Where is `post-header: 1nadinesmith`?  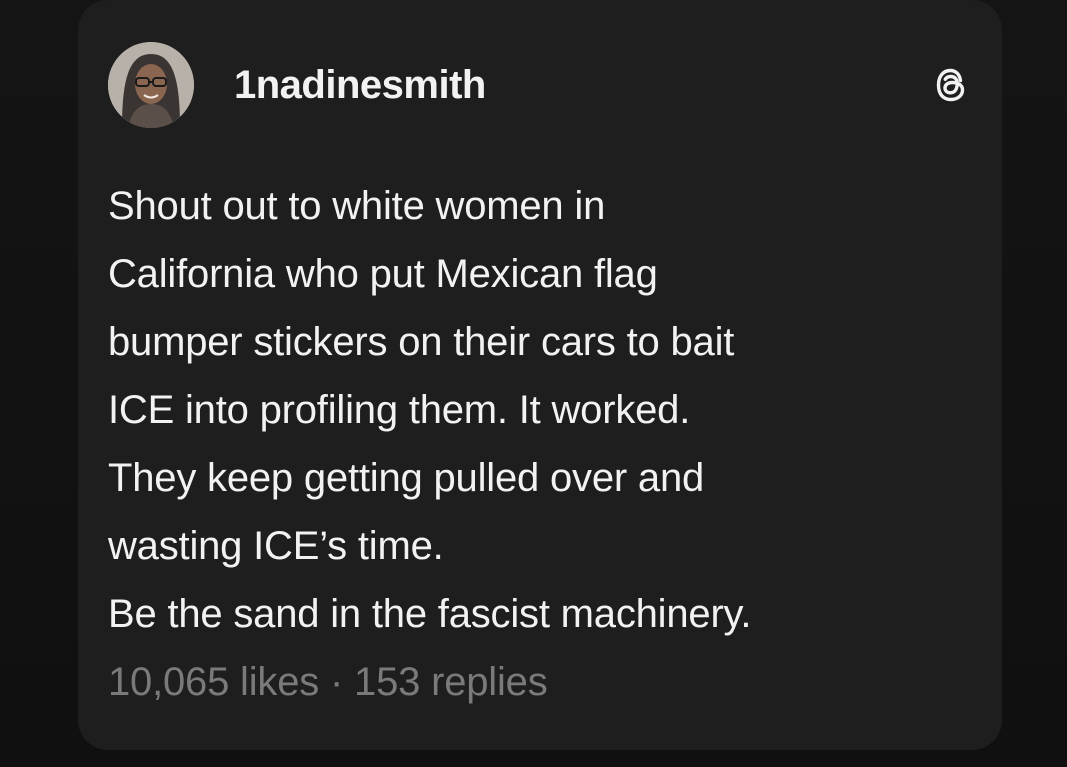
post-header: 1nadinesmith is located at coordinates (540, 85).